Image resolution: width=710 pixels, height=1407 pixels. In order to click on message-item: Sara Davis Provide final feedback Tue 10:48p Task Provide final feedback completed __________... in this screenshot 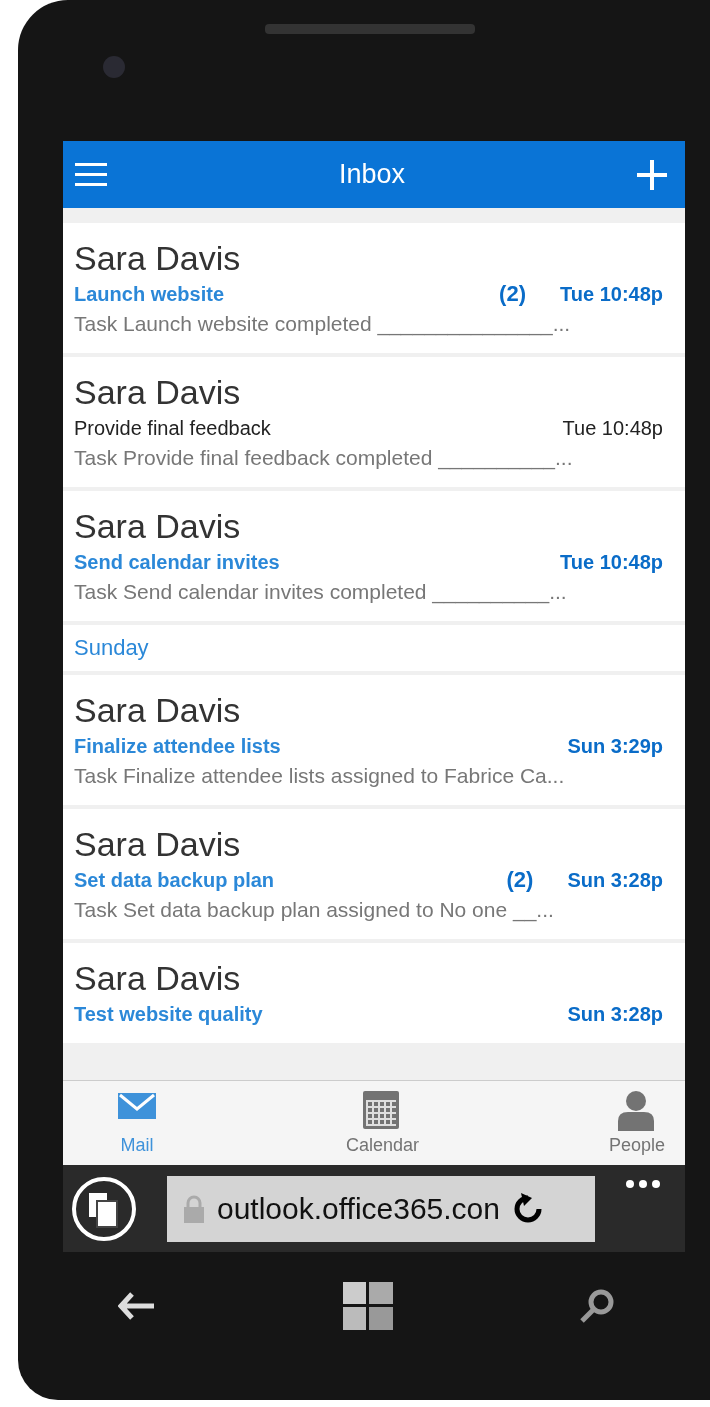, I will do `click(374, 422)`.